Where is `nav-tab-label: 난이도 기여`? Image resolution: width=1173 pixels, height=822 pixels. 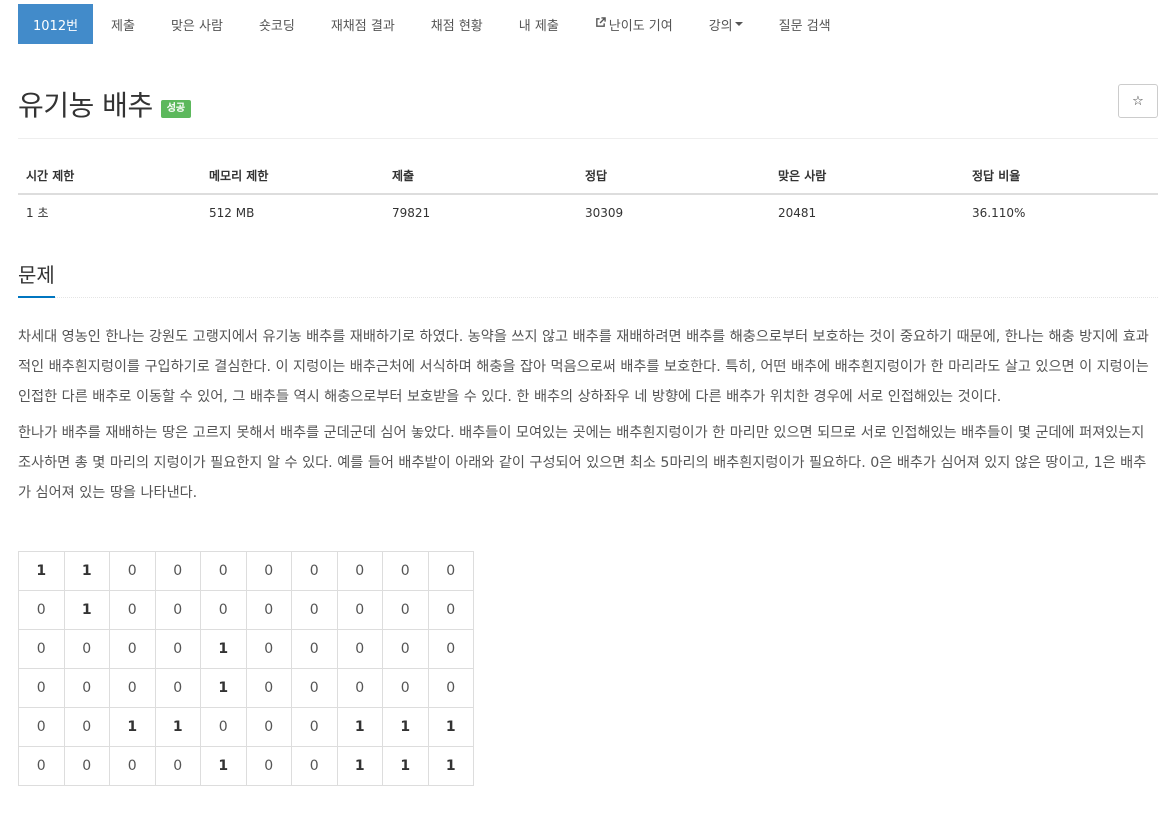
nav-tab-label: 난이도 기여 is located at coordinates (640, 26).